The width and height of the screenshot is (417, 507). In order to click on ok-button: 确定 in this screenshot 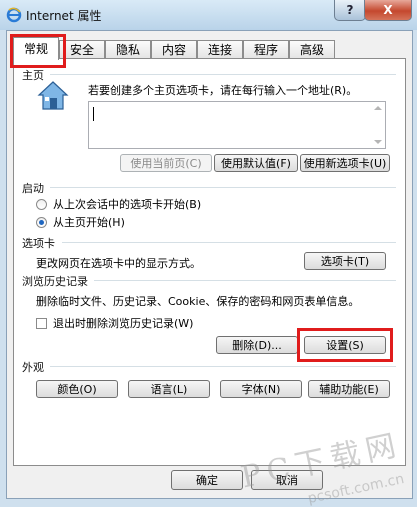, I will do `click(207, 480)`.